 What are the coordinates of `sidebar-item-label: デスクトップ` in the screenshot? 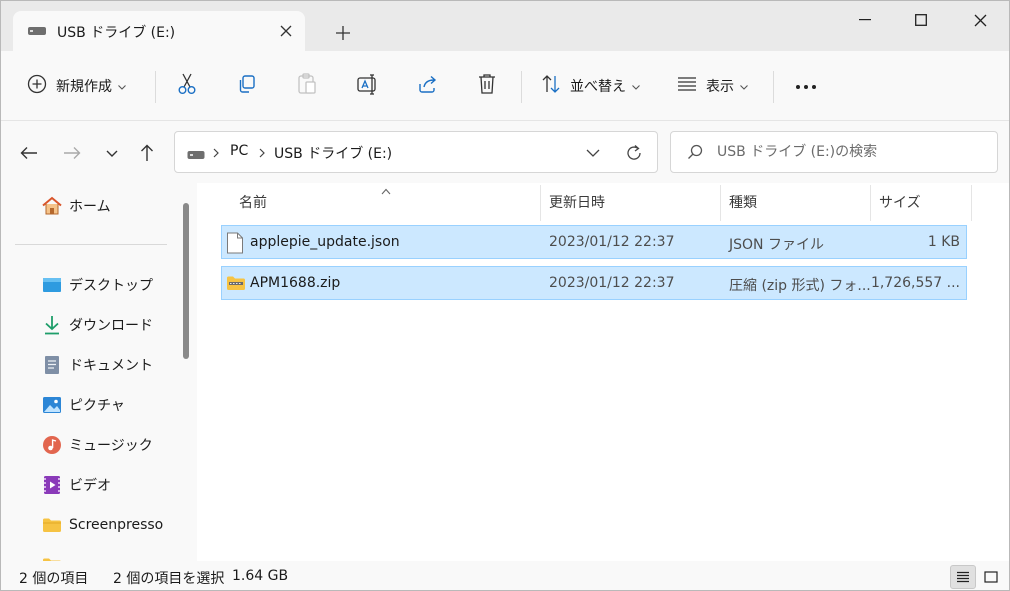 It's located at (111, 286).